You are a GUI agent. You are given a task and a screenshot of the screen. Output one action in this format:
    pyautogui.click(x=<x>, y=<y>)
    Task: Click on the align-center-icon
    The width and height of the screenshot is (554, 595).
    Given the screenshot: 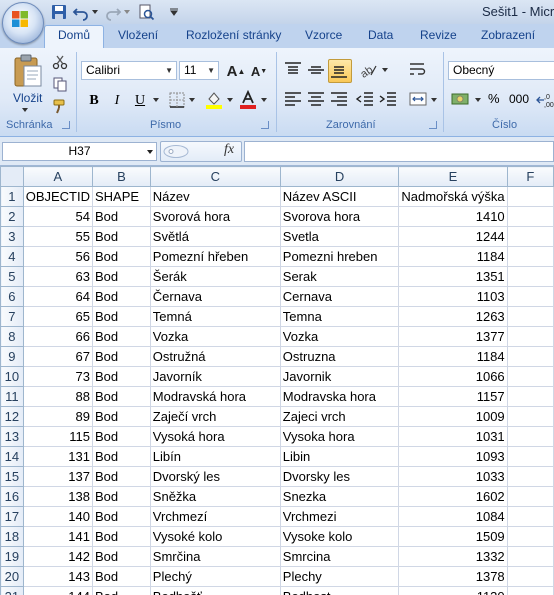 What is the action you would take?
    pyautogui.click(x=316, y=99)
    